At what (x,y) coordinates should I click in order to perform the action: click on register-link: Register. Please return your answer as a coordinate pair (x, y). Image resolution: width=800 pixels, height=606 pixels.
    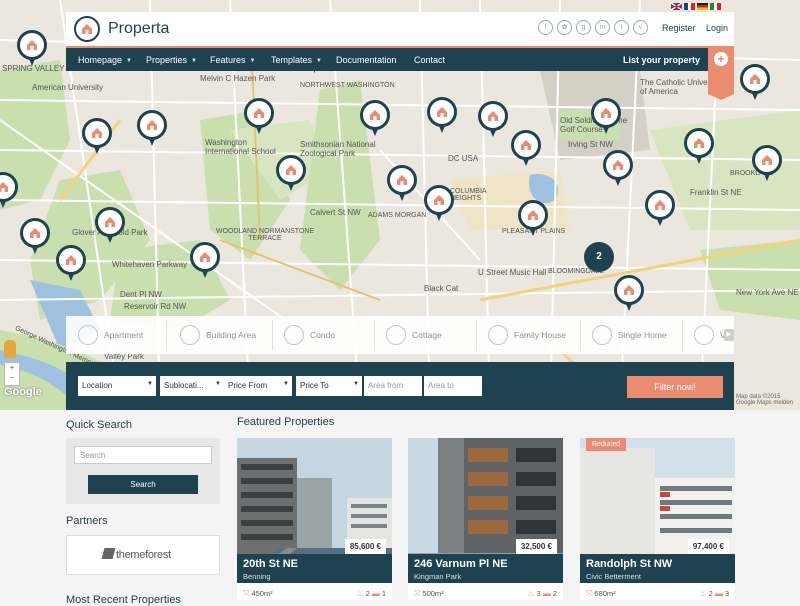
    Looking at the image, I should click on (679, 28).